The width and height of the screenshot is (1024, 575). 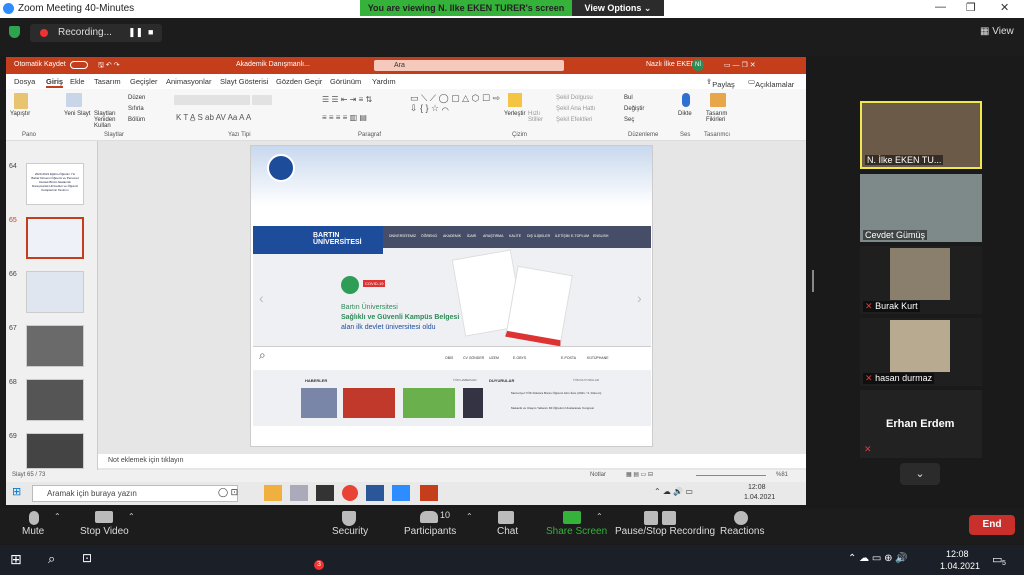 What do you see at coordinates (104, 531) in the screenshot?
I see `stop-video-label: Stop Video` at bounding box center [104, 531].